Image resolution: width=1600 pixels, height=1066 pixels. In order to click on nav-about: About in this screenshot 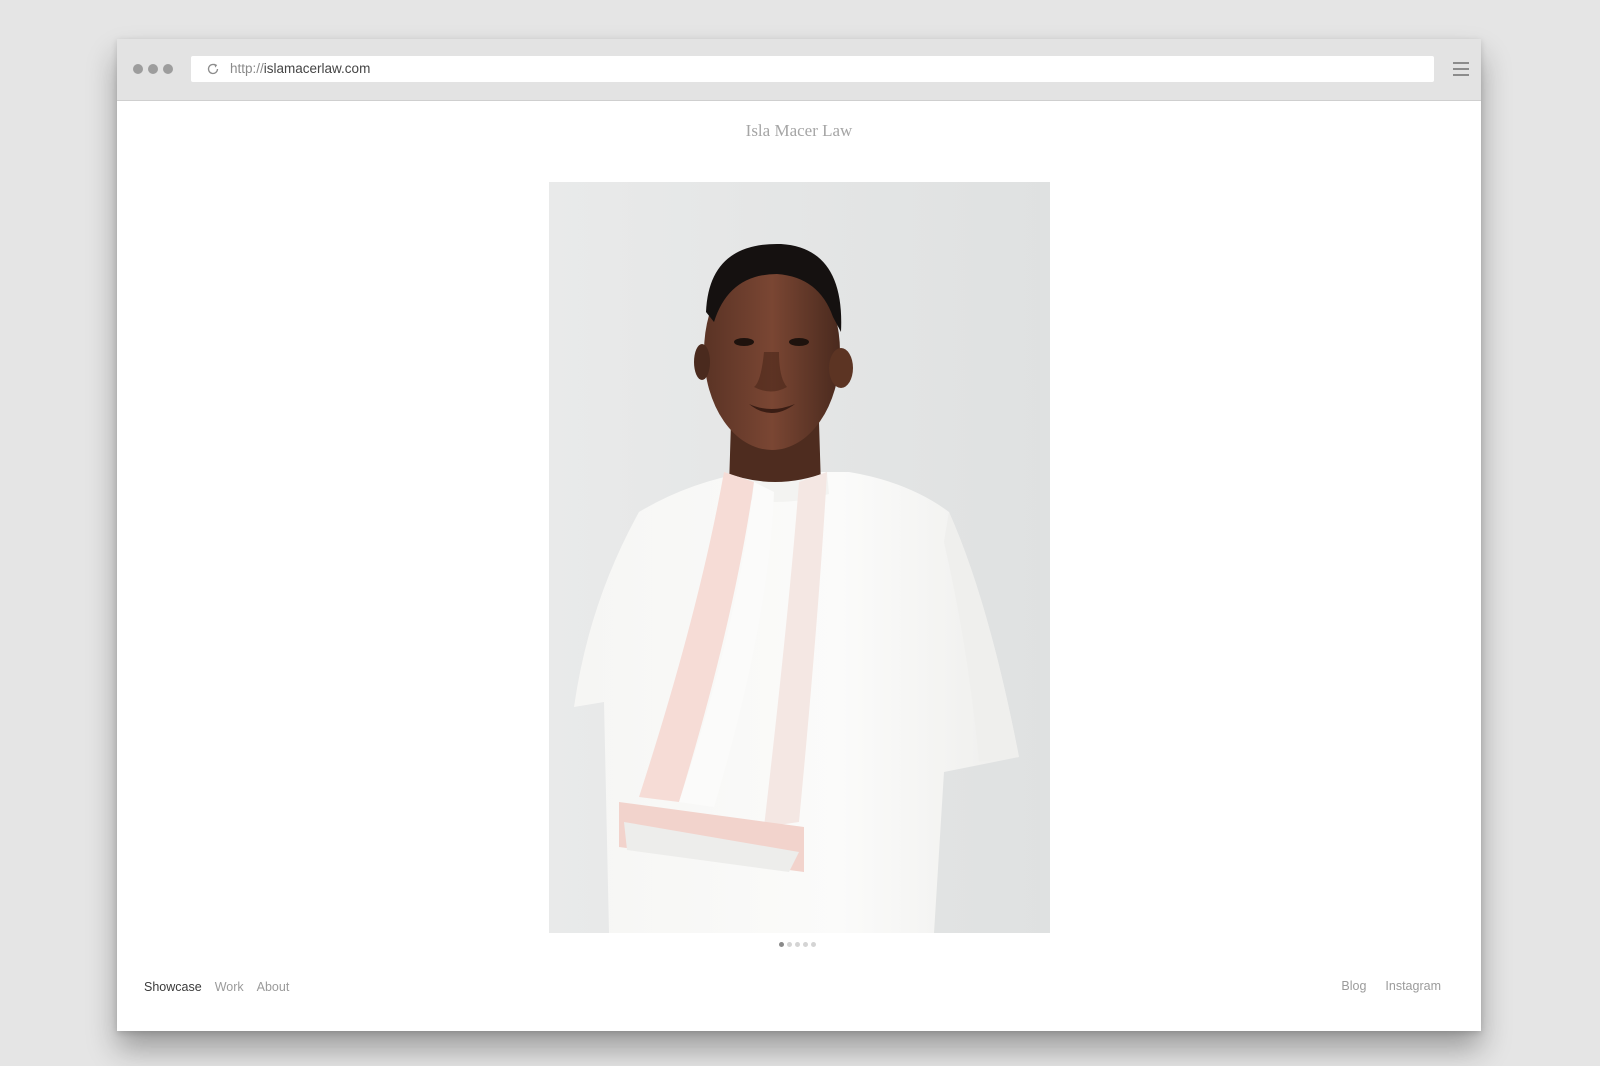, I will do `click(273, 987)`.